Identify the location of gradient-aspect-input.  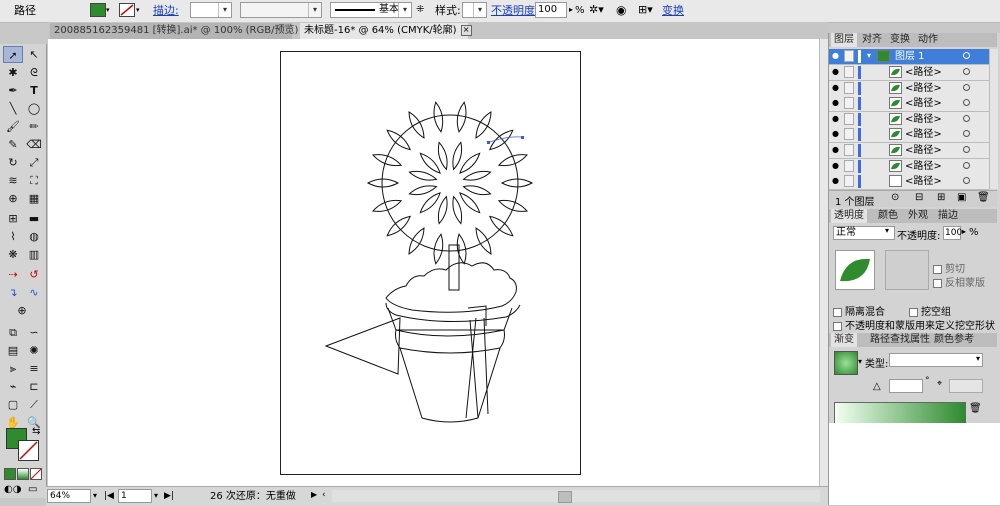
(966, 386).